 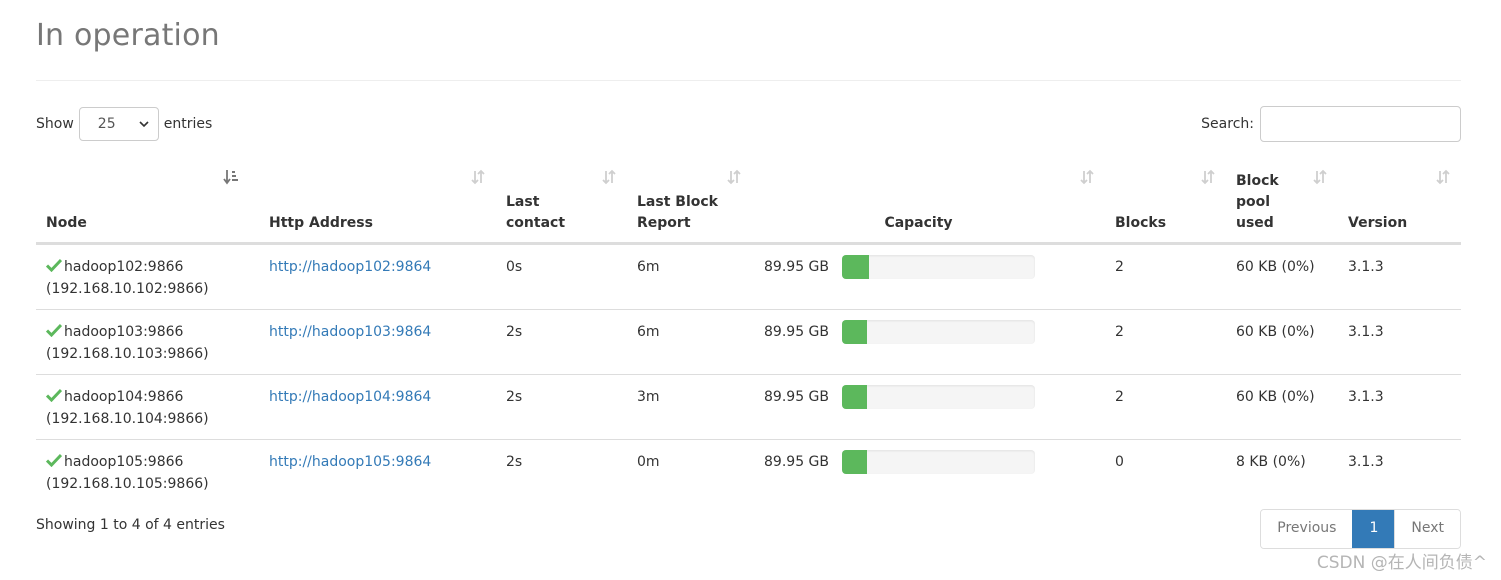 I want to click on entries-label: entries, so click(x=188, y=124).